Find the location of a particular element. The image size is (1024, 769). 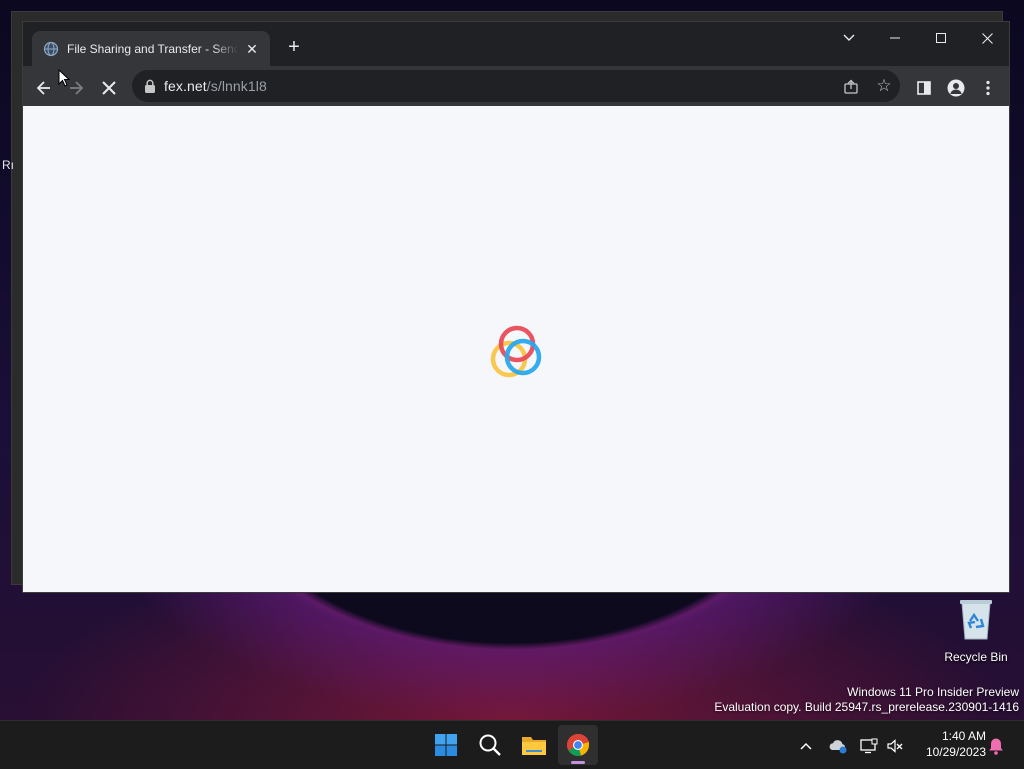

address-url: fex.net/s/lnnk1l8 is located at coordinates (215, 86).